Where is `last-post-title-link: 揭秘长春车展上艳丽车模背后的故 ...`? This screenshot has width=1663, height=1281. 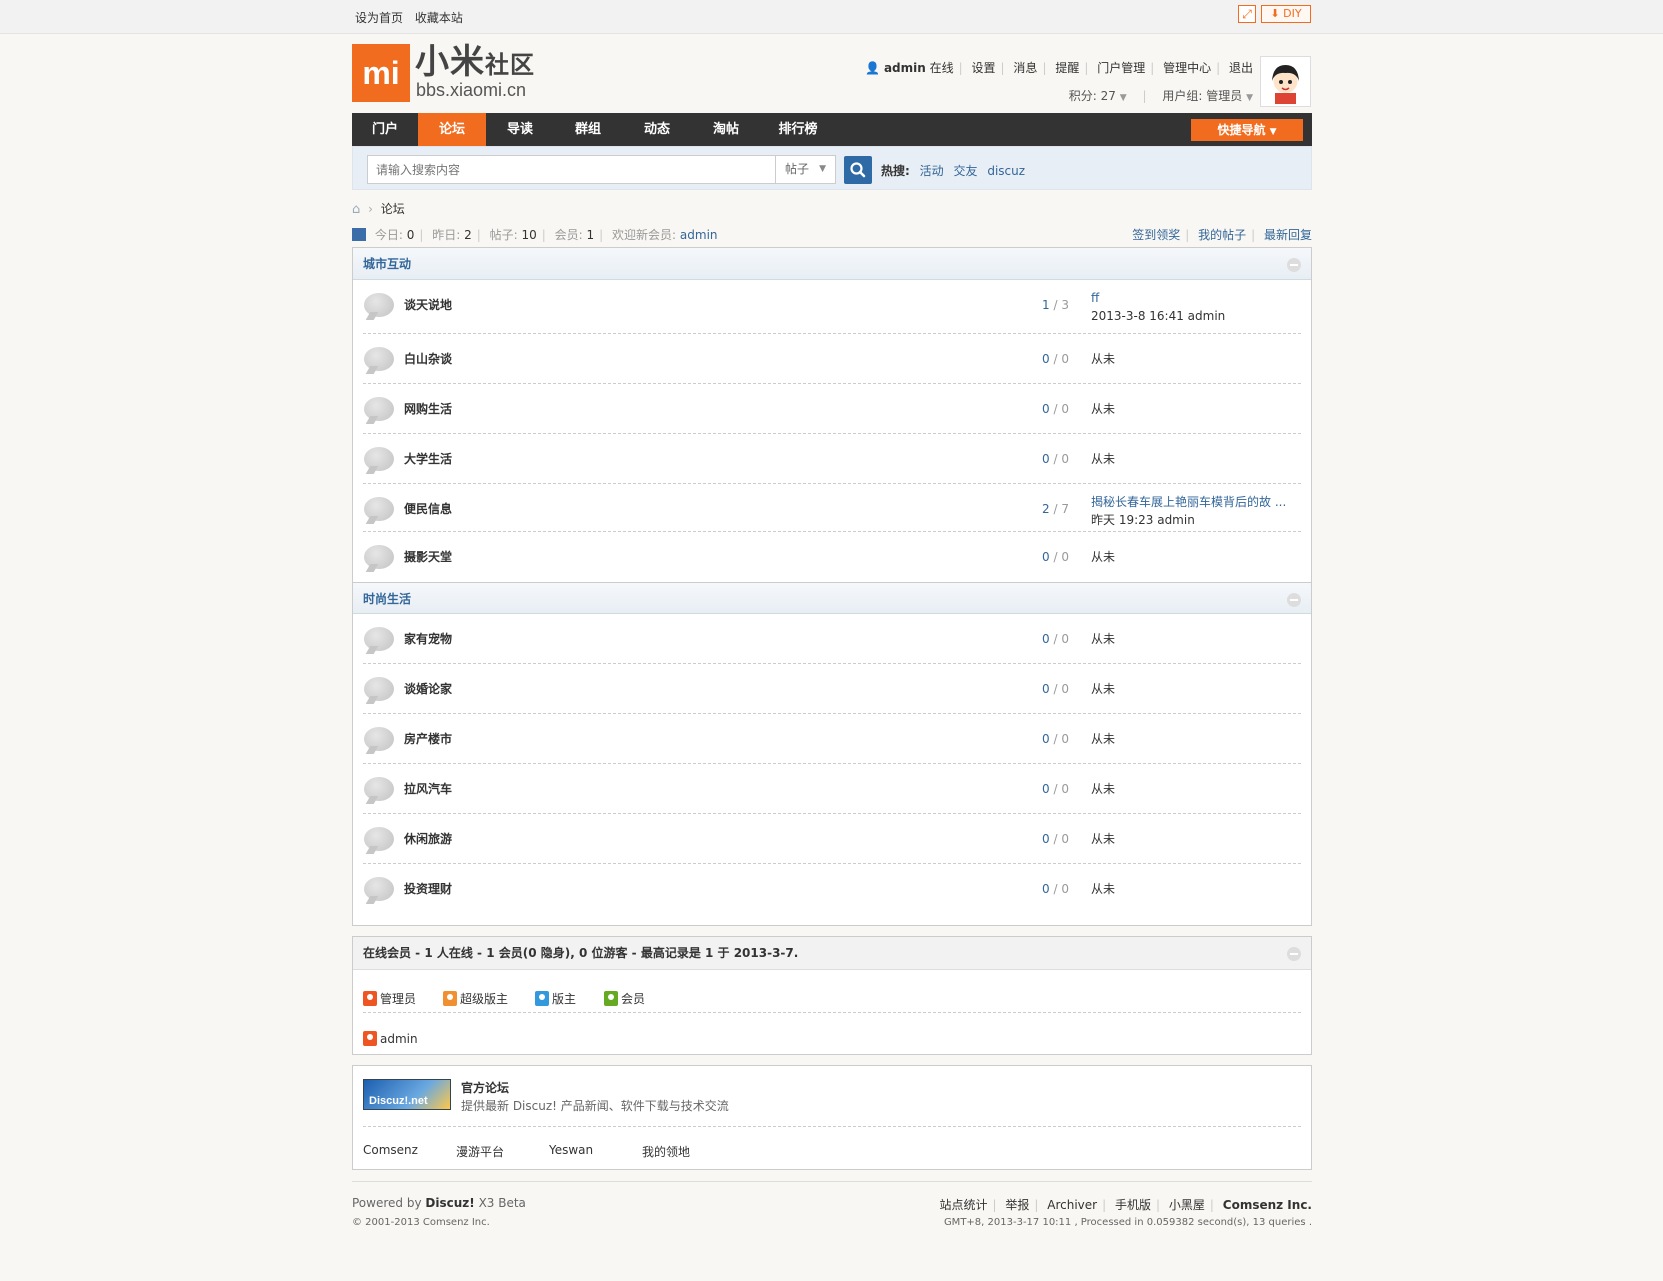 last-post-title-link: 揭秘长春车展上艳丽车模背后的故 ... is located at coordinates (1188, 502).